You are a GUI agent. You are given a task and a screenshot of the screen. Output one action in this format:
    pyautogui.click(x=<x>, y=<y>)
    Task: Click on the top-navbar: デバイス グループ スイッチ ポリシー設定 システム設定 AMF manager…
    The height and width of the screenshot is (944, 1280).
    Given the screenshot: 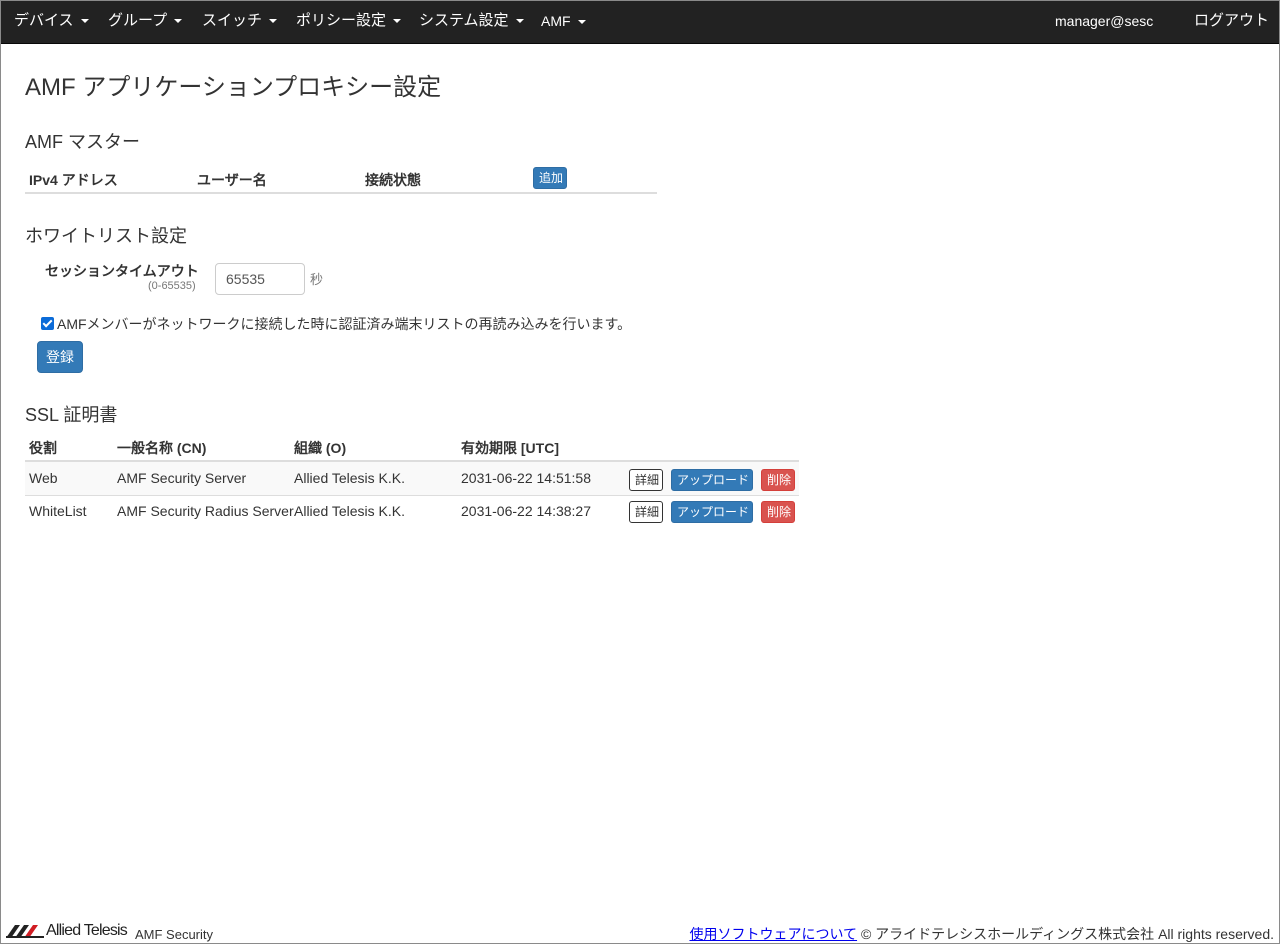 What is the action you would take?
    pyautogui.click(x=640, y=22)
    